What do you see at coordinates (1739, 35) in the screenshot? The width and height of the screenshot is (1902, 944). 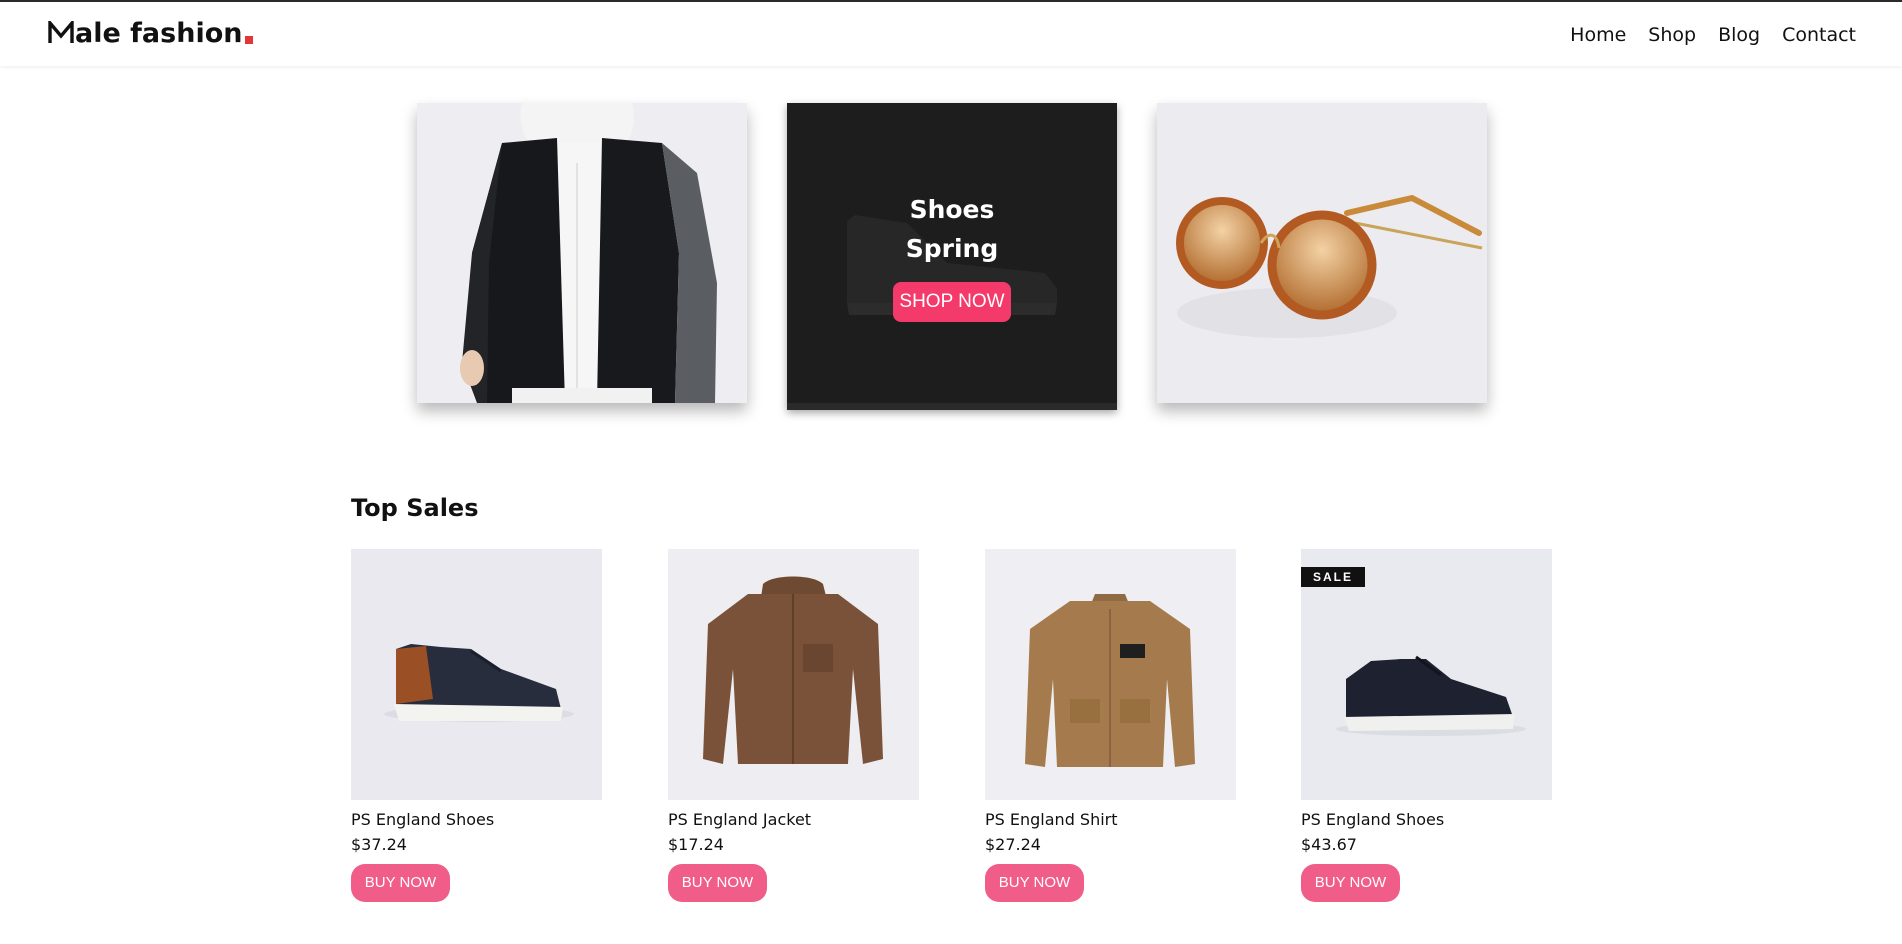 I see `nav-blog: Blog` at bounding box center [1739, 35].